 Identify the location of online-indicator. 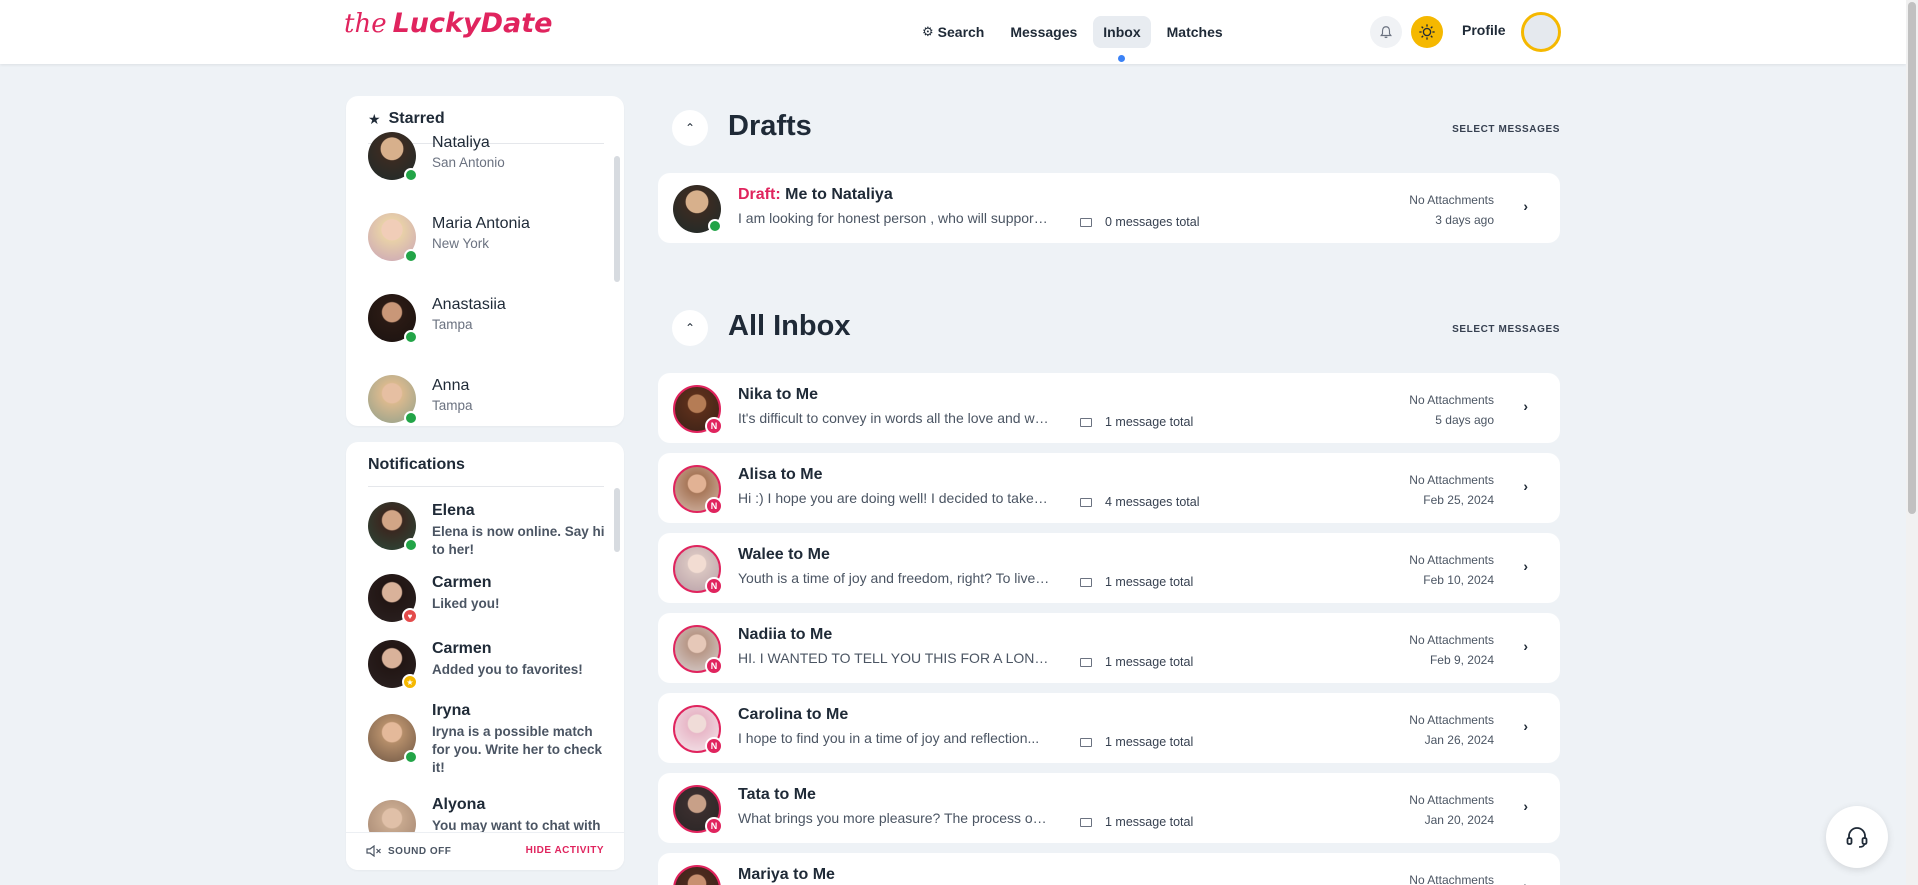
(715, 226).